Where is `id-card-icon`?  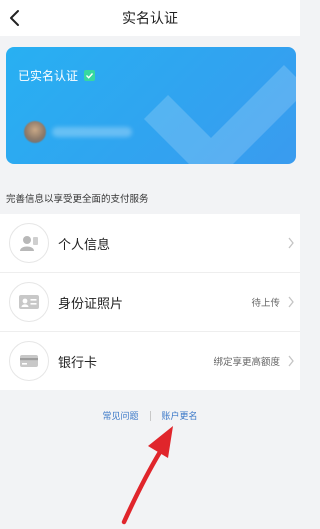
id-card-icon is located at coordinates (29, 302).